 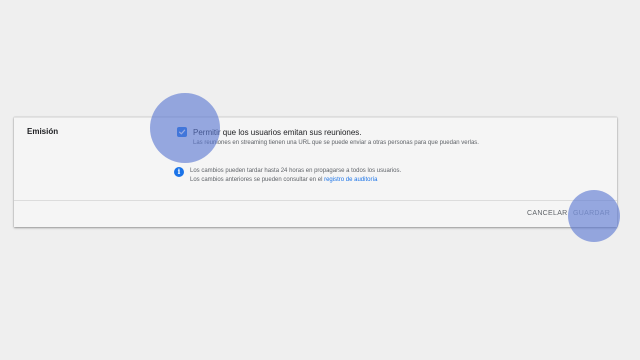 What do you see at coordinates (43, 131) in the screenshot?
I see `section-label: Emisión` at bounding box center [43, 131].